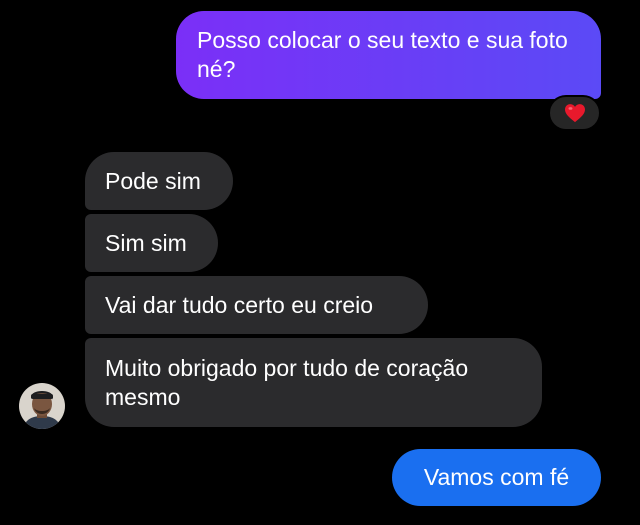  Describe the element at coordinates (239, 304) in the screenshot. I see `incoming-message-text: Vai dar tudo certo eu creio` at that location.